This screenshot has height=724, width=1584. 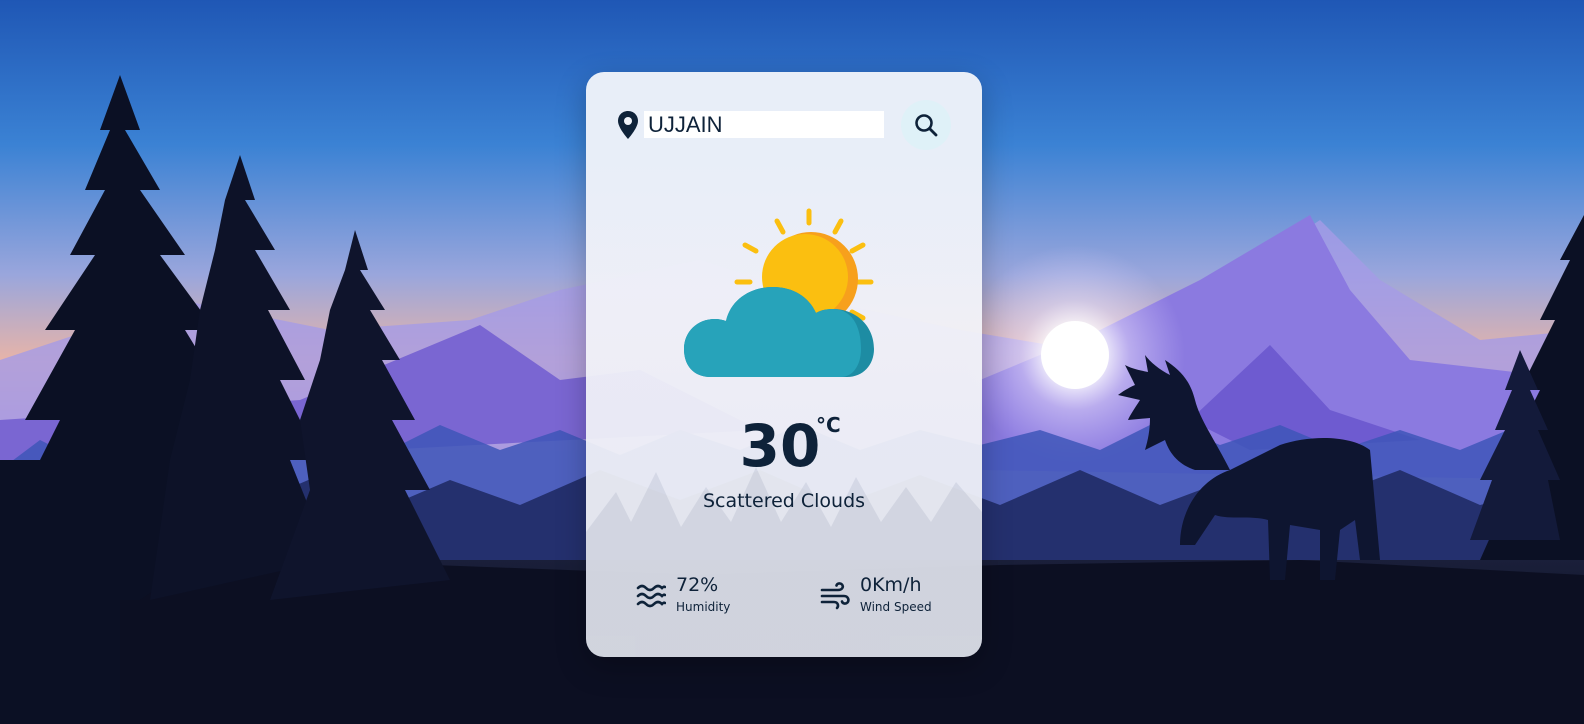 What do you see at coordinates (784, 501) in the screenshot?
I see `weather-description: Scattered Clouds` at bounding box center [784, 501].